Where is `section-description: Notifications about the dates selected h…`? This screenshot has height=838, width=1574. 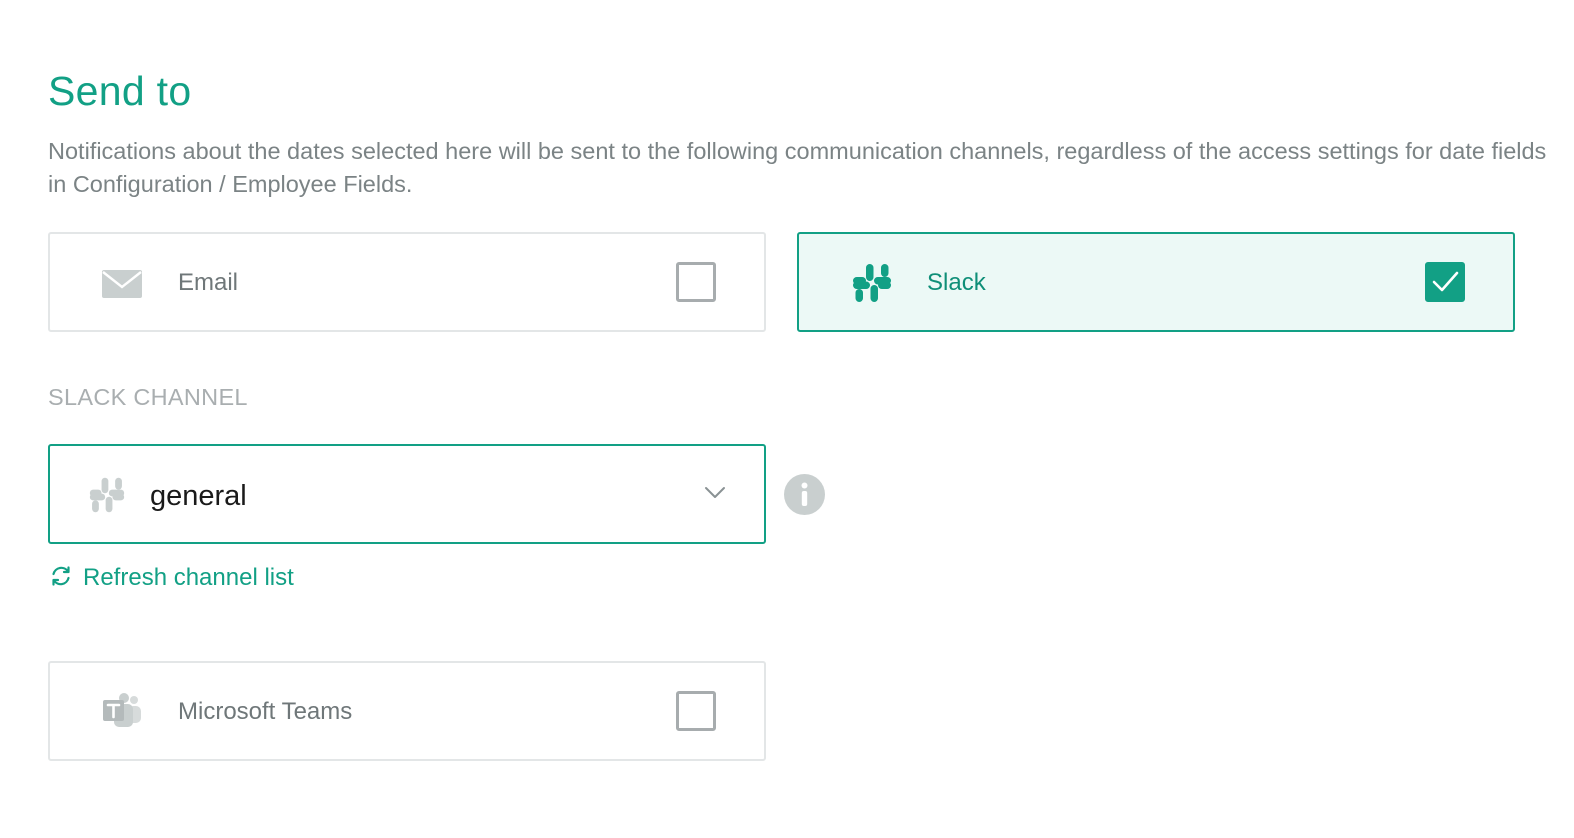
section-description: Notifications about the dates selected h… is located at coordinates (797, 167).